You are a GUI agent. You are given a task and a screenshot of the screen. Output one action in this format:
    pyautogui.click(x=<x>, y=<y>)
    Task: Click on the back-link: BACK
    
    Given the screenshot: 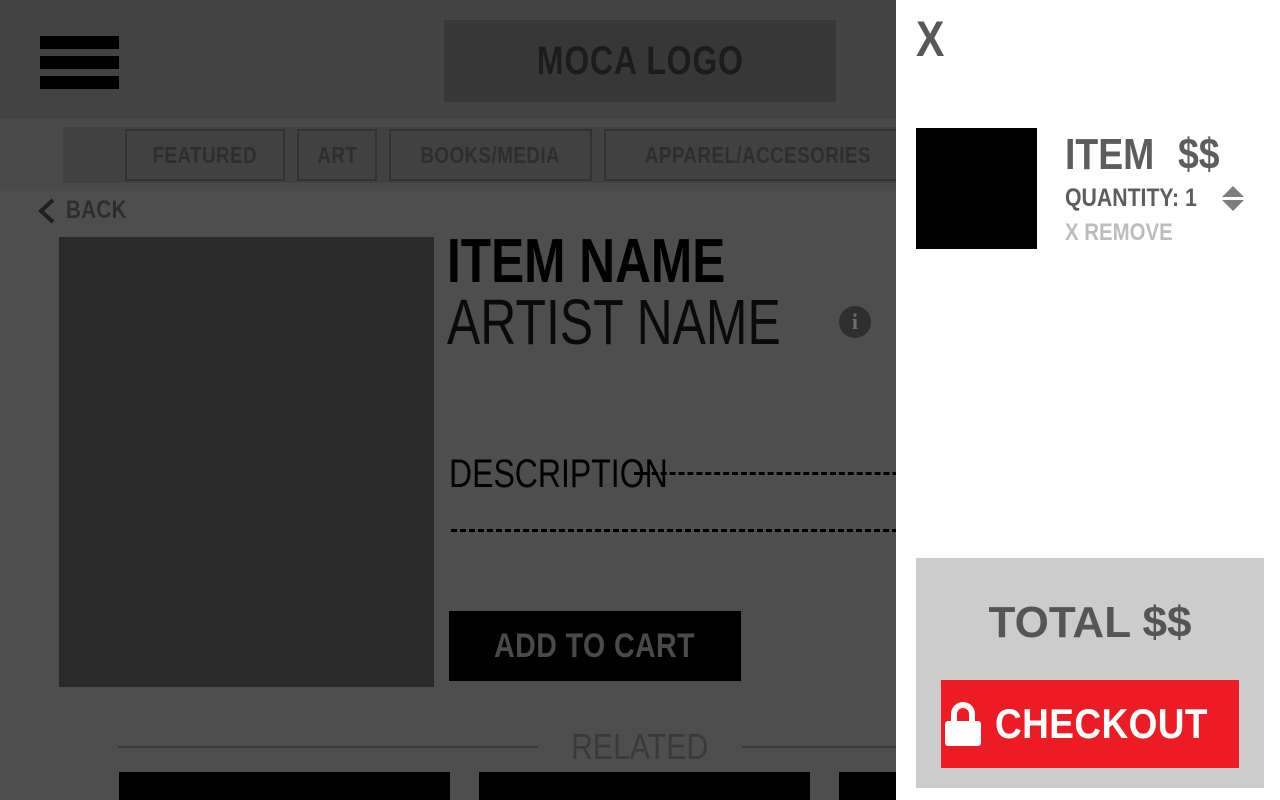 What is the action you would take?
    pyautogui.click(x=89, y=210)
    